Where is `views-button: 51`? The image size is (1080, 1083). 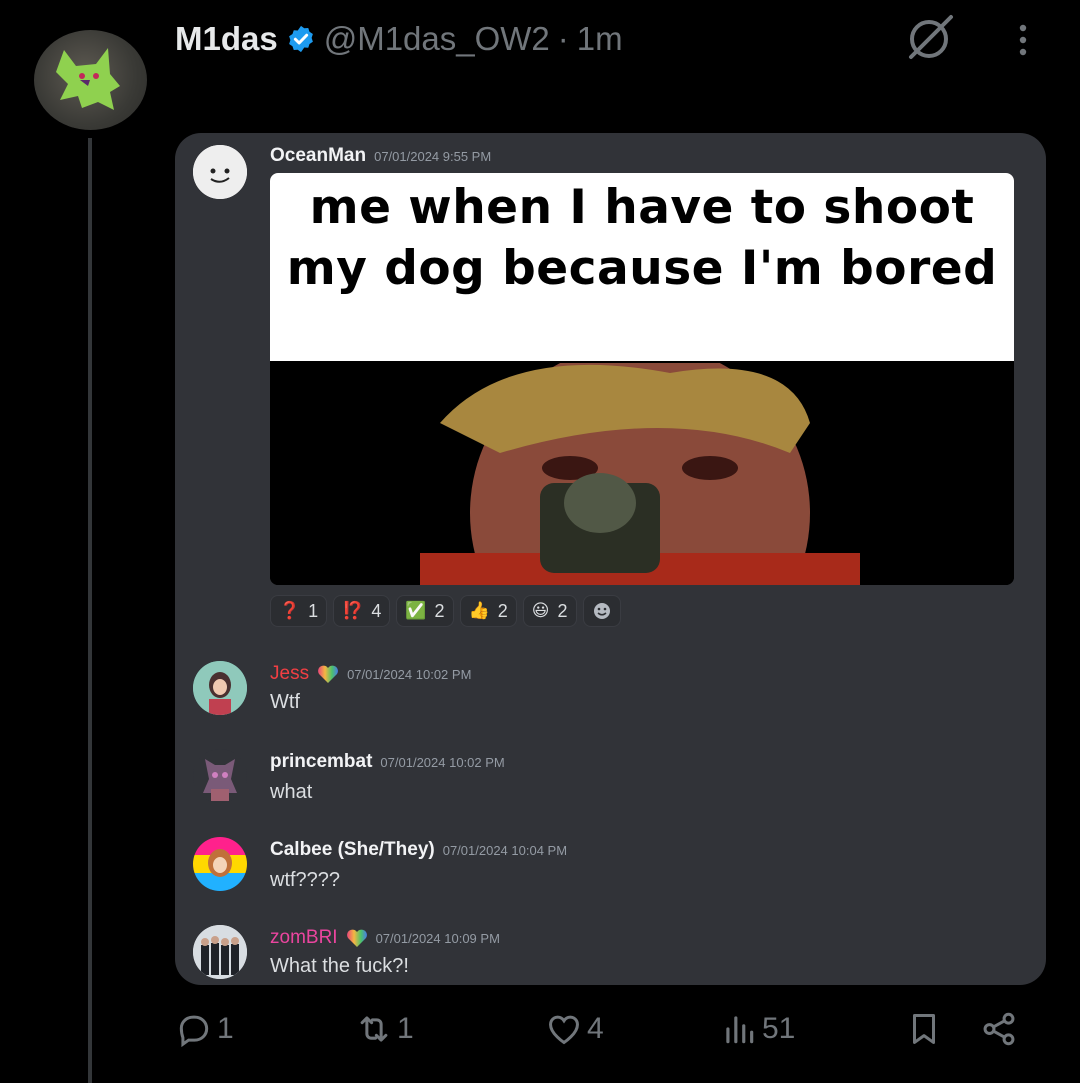 views-button: 51 is located at coordinates (757, 1029).